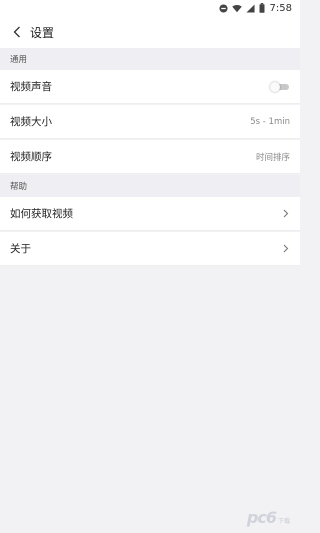  I want to click on setting-label: 视频声音, so click(31, 87).